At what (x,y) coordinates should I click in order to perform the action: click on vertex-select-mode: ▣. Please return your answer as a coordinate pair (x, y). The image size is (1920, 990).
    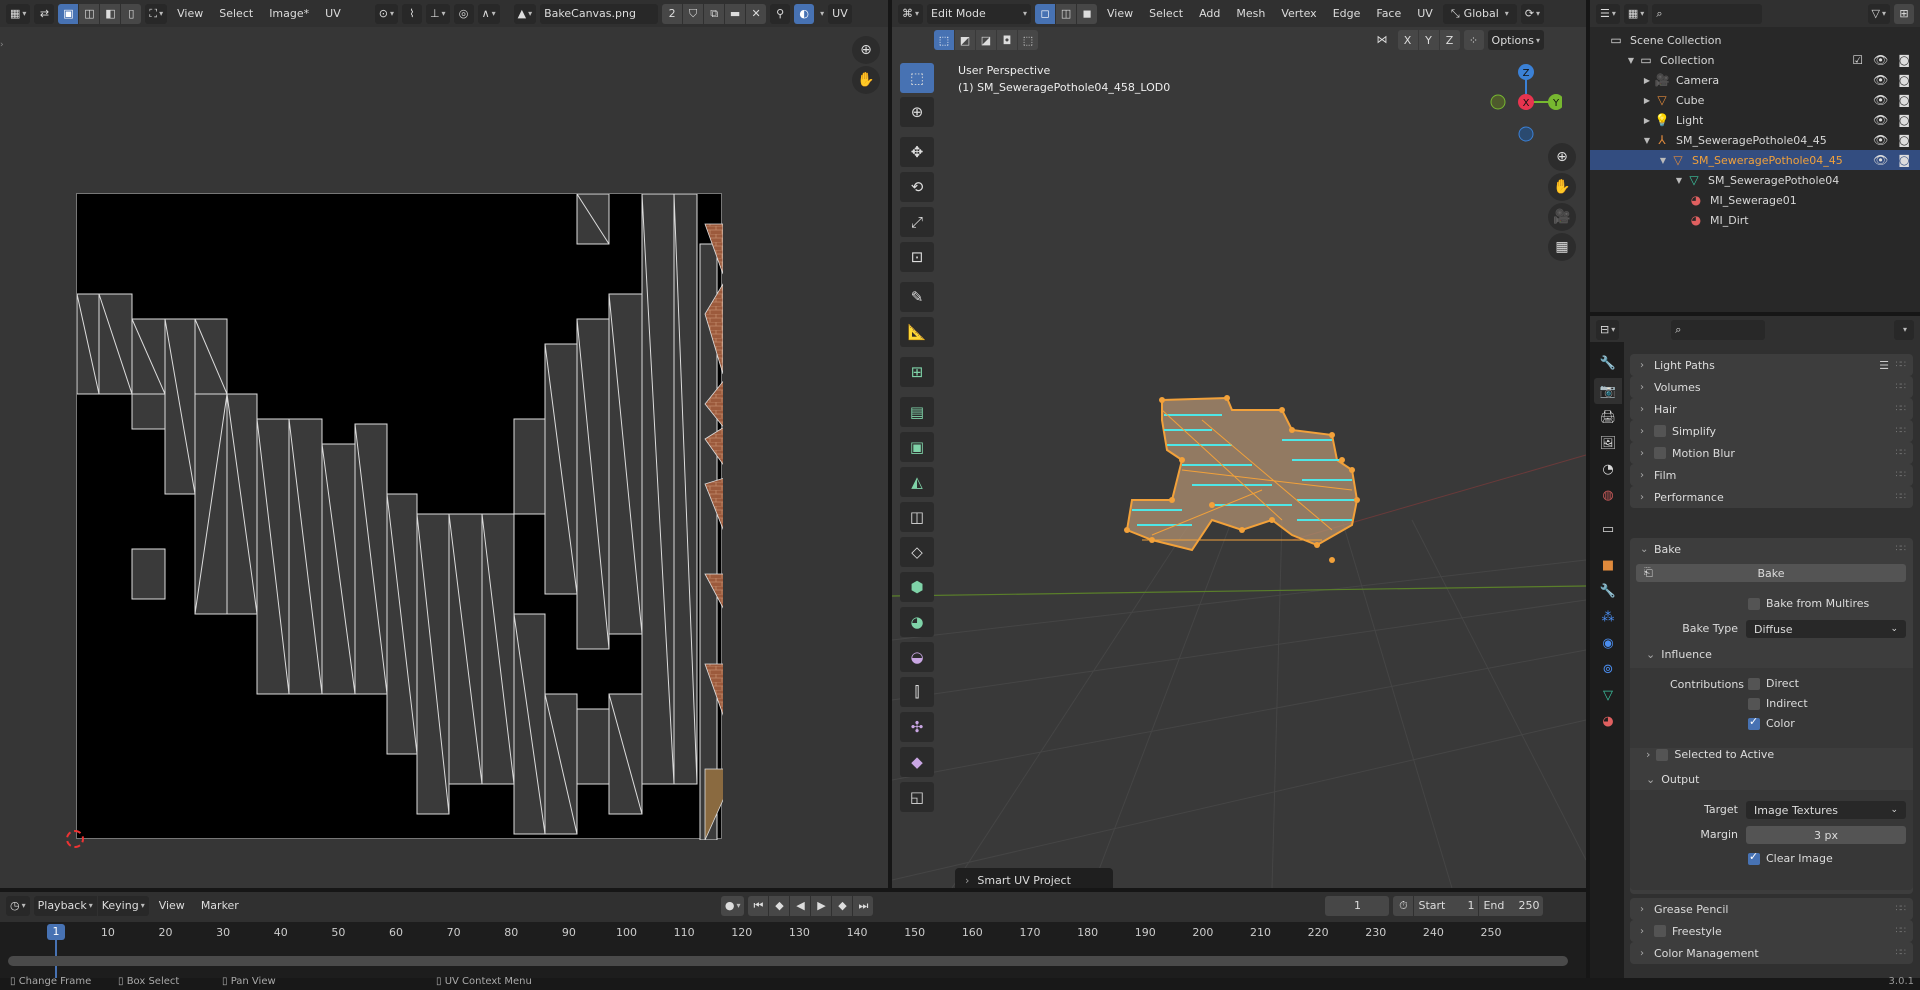
    Looking at the image, I should click on (68, 13).